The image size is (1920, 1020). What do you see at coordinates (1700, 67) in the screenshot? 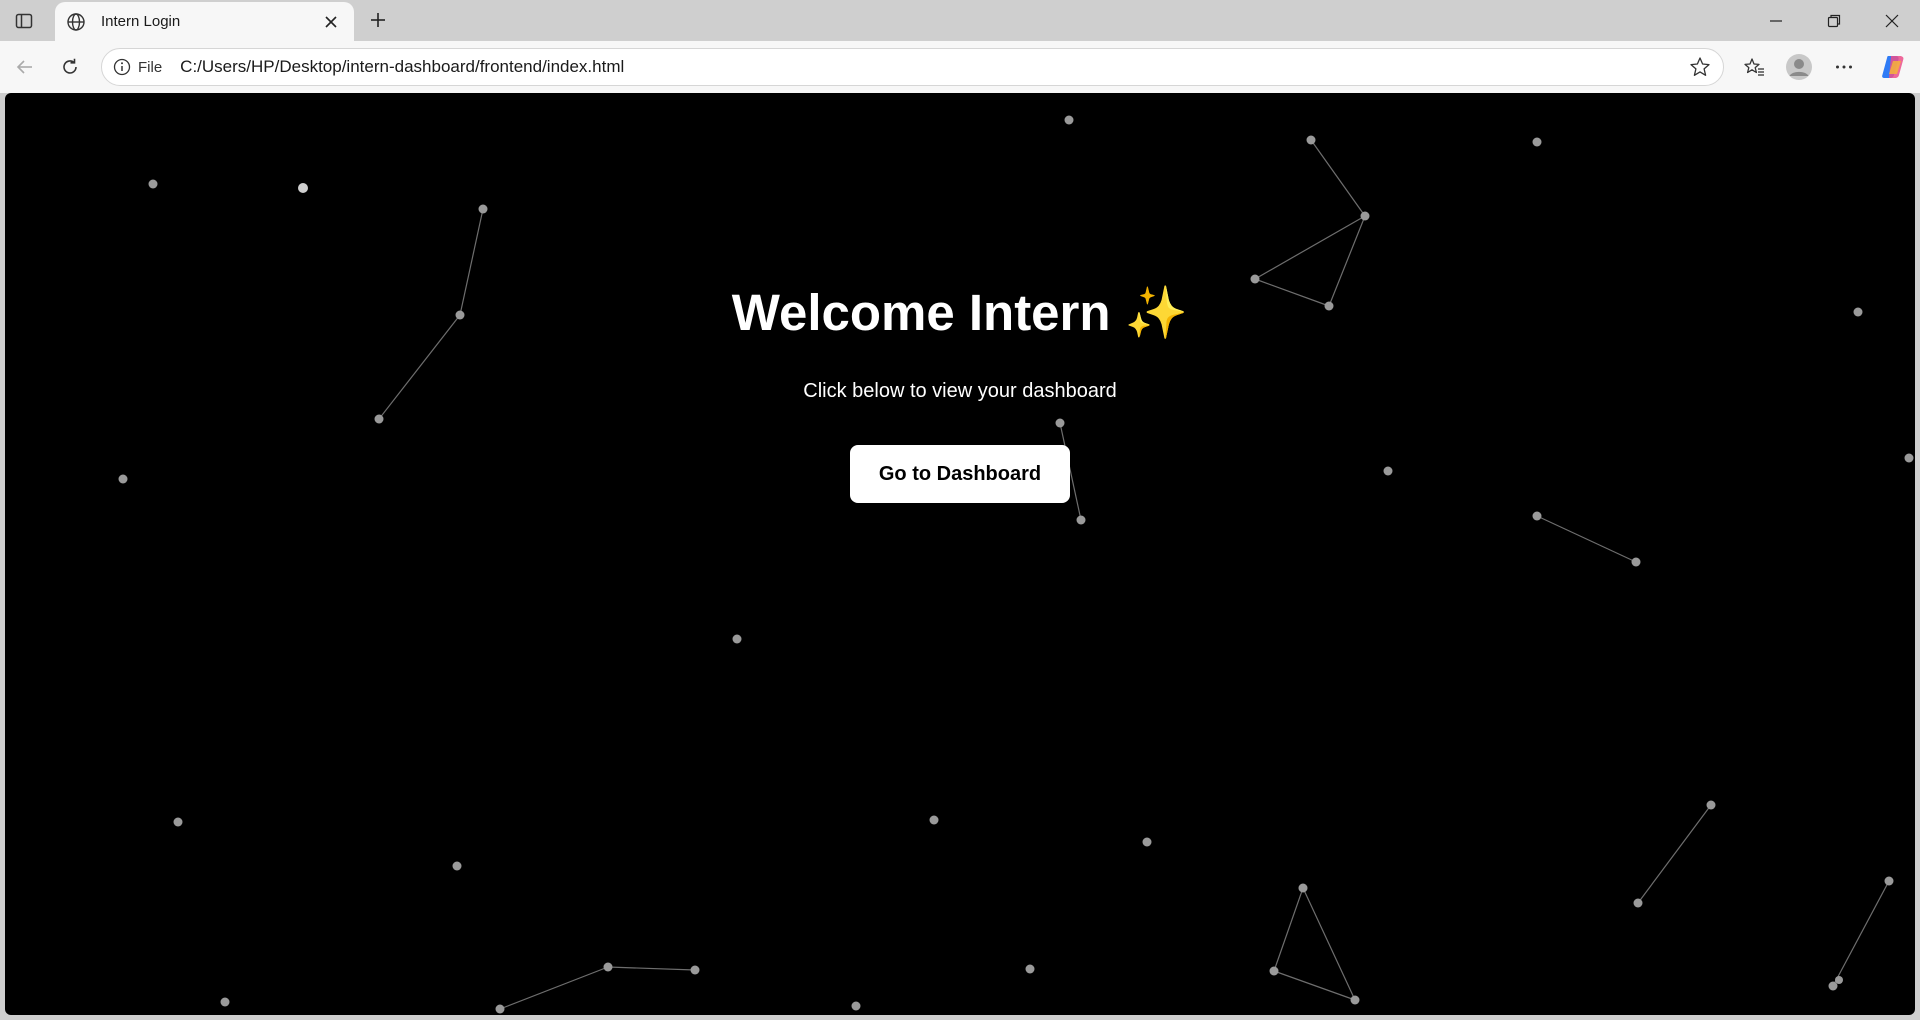
I see `favorite-star-icon` at bounding box center [1700, 67].